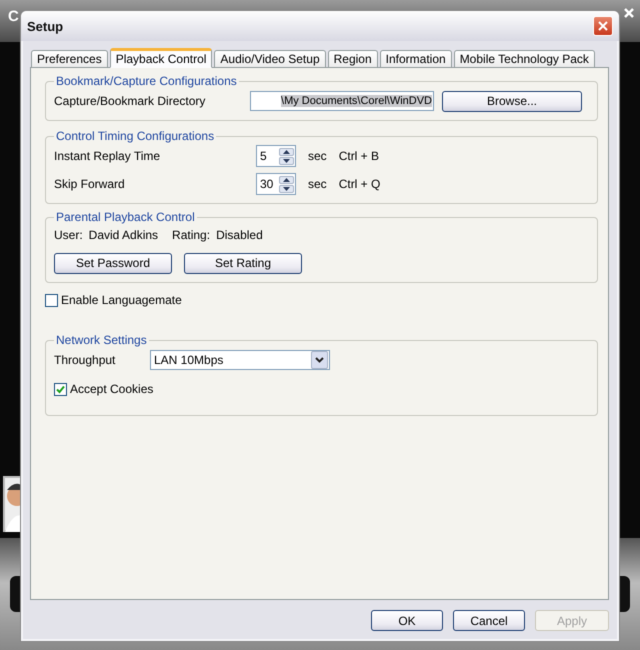 The image size is (640, 650). What do you see at coordinates (407, 620) in the screenshot?
I see `dialog-button: OK` at bounding box center [407, 620].